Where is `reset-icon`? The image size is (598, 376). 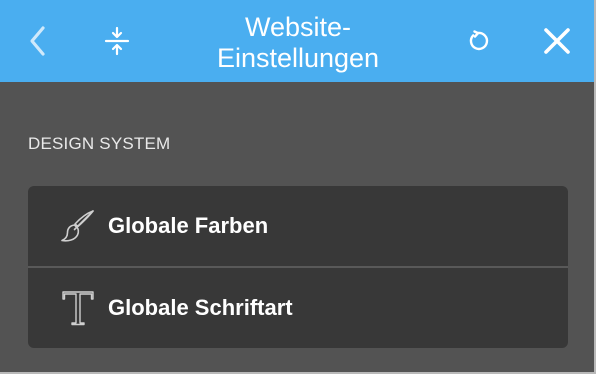 reset-icon is located at coordinates (479, 40).